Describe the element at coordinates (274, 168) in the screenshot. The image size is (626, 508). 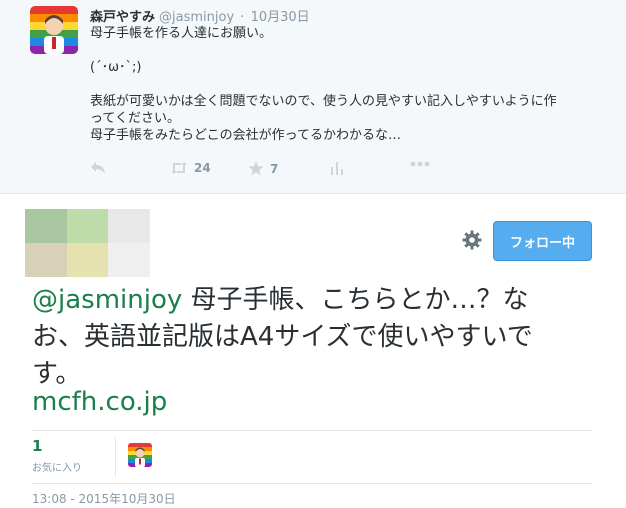
I see `favorite-count: 7` at that location.